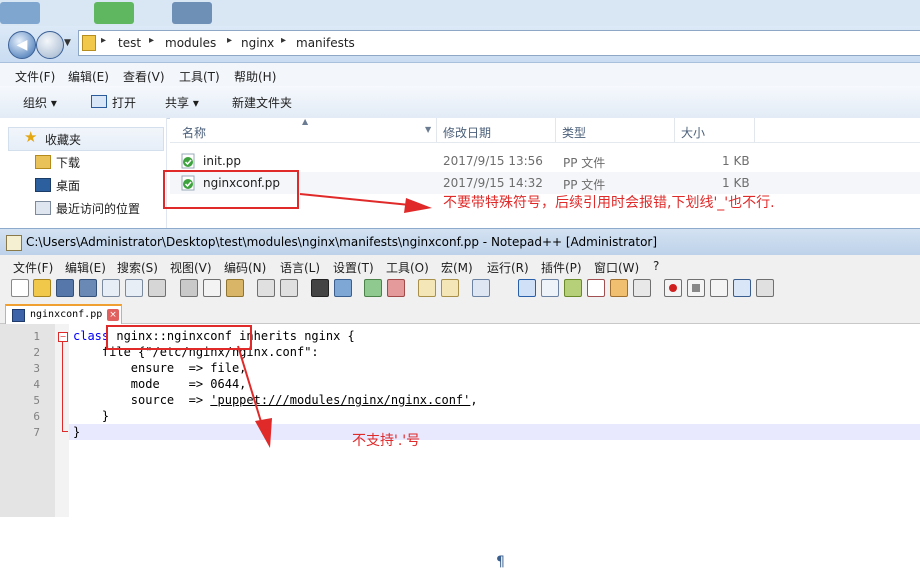  Describe the element at coordinates (742, 288) in the screenshot. I see `run-macro-multiple-icon` at that location.